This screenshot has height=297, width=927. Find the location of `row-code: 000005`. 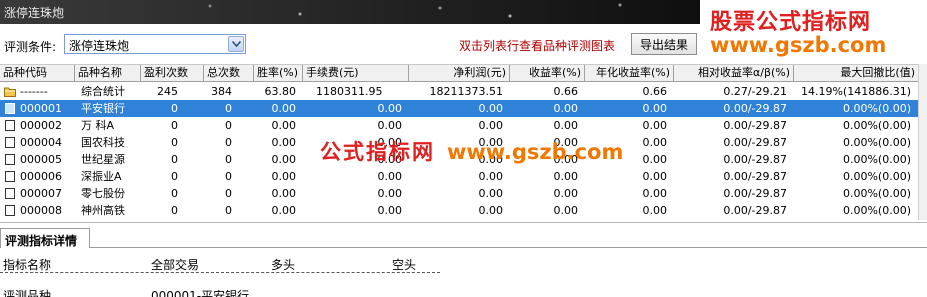

row-code: 000005 is located at coordinates (41, 159).